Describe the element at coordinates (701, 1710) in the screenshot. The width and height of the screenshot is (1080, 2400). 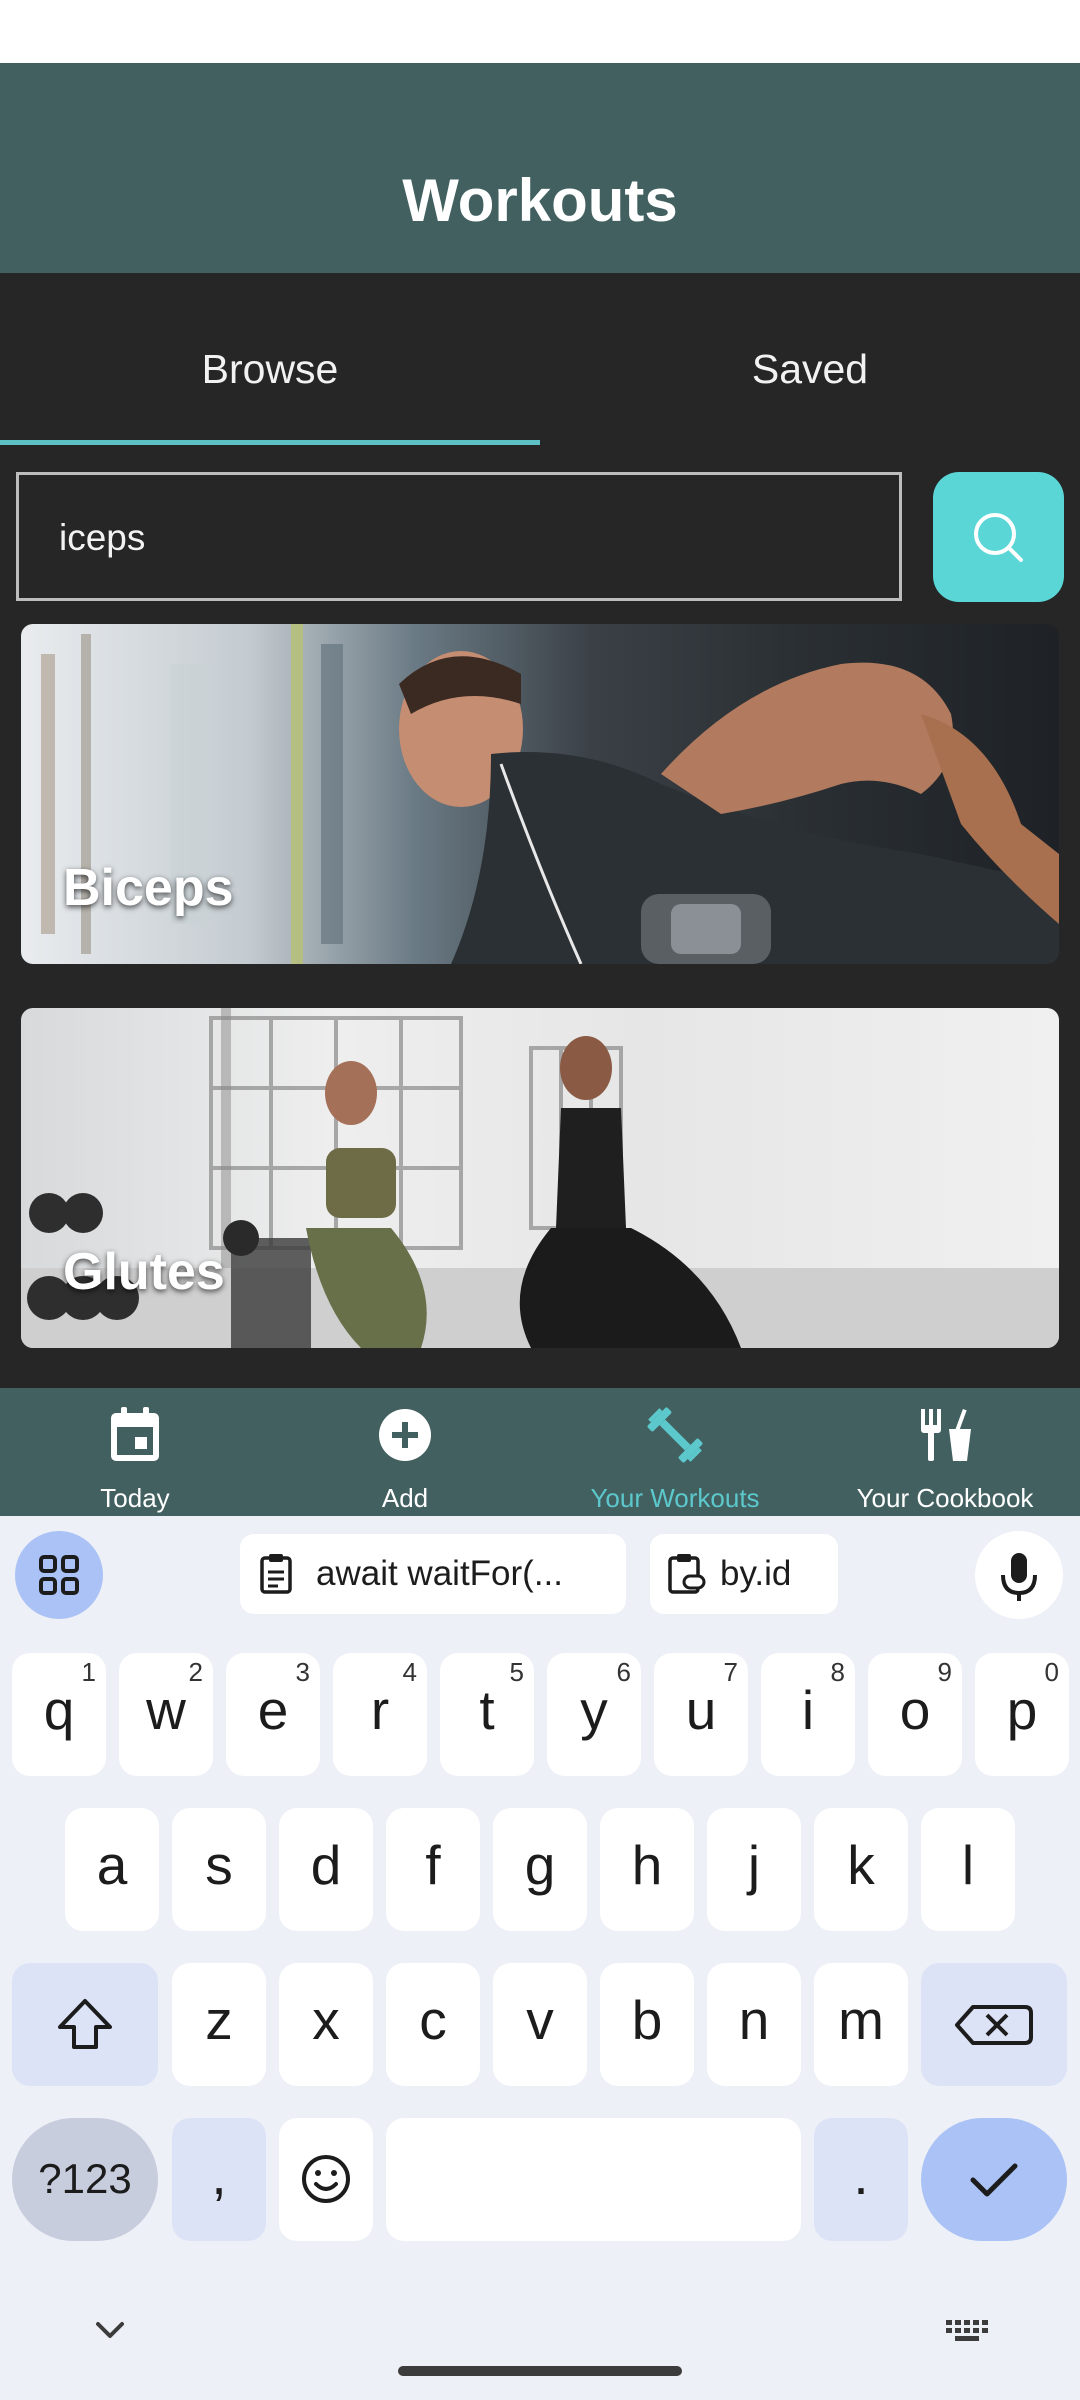
I see `key-char: u` at that location.